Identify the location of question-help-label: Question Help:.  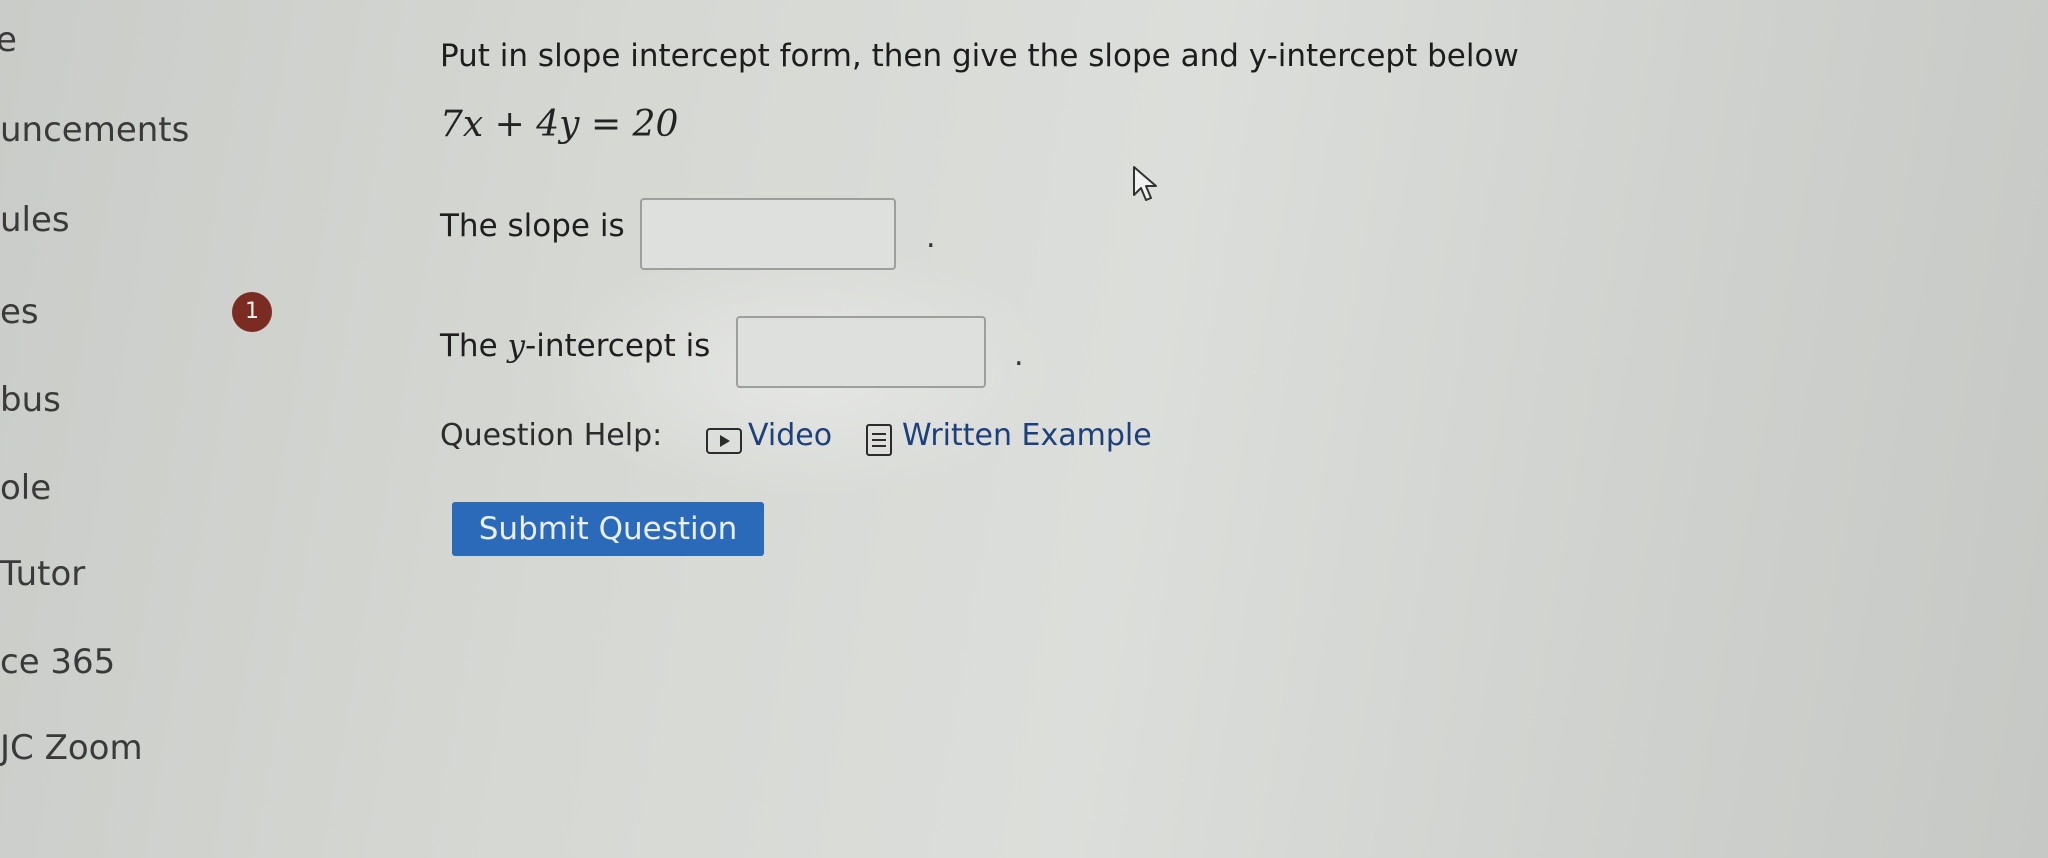
(551, 435).